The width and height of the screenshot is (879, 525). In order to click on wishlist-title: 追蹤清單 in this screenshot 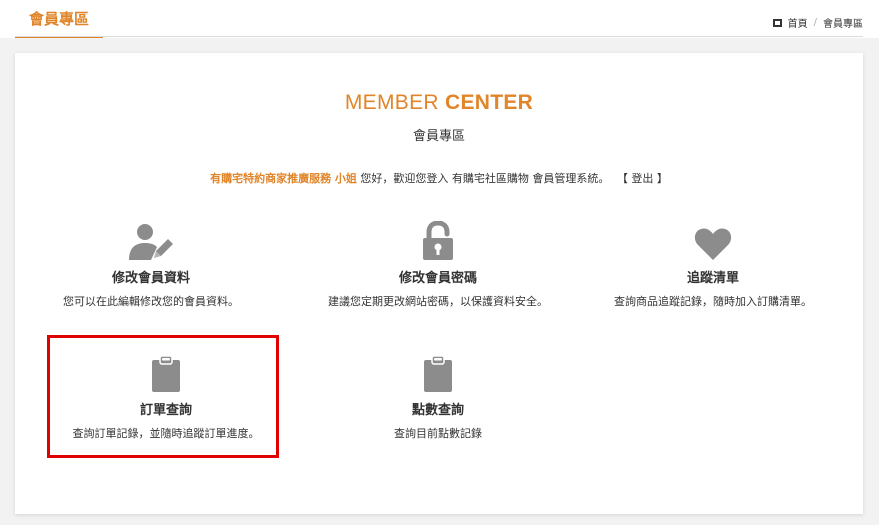, I will do `click(713, 276)`.